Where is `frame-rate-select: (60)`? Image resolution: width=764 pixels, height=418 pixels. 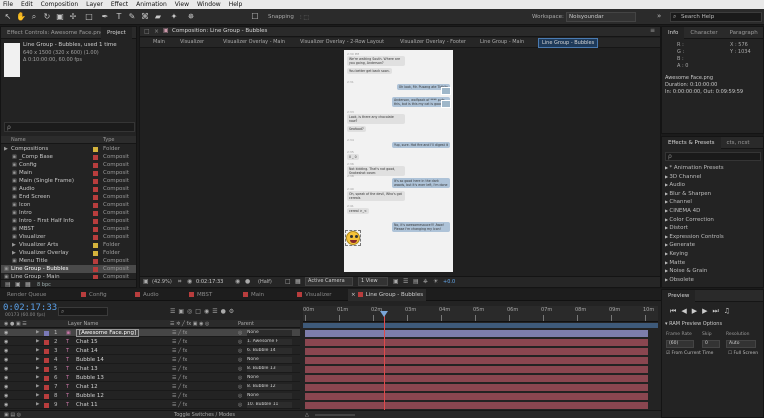
frame-rate-select: (60) is located at coordinates (680, 344).